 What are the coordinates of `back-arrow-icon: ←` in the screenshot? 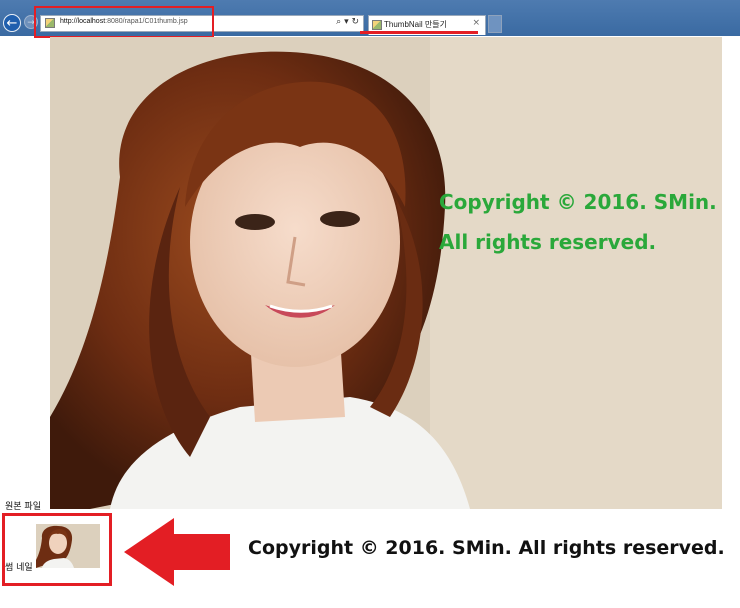 It's located at (12, 23).